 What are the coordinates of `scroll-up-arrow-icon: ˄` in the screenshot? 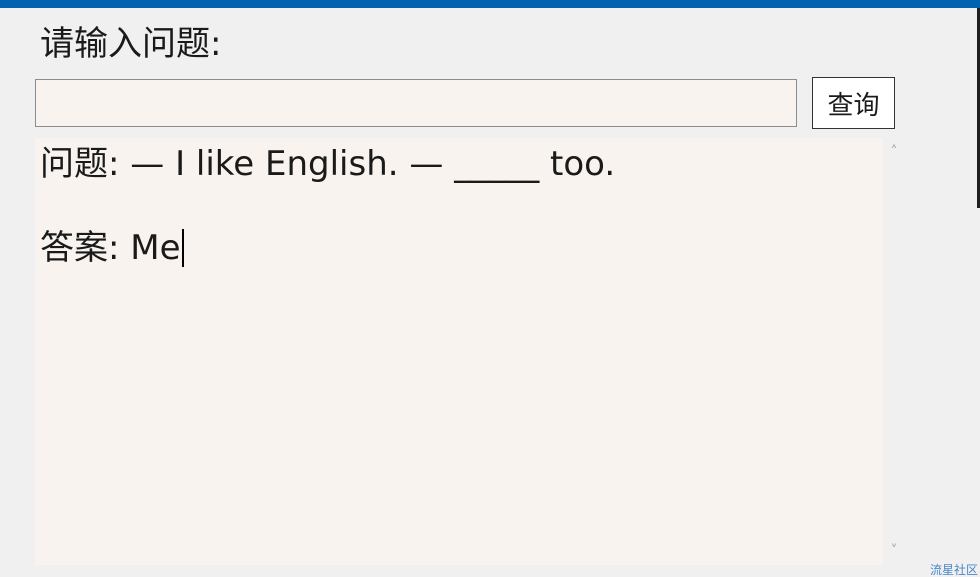 It's located at (894, 152).